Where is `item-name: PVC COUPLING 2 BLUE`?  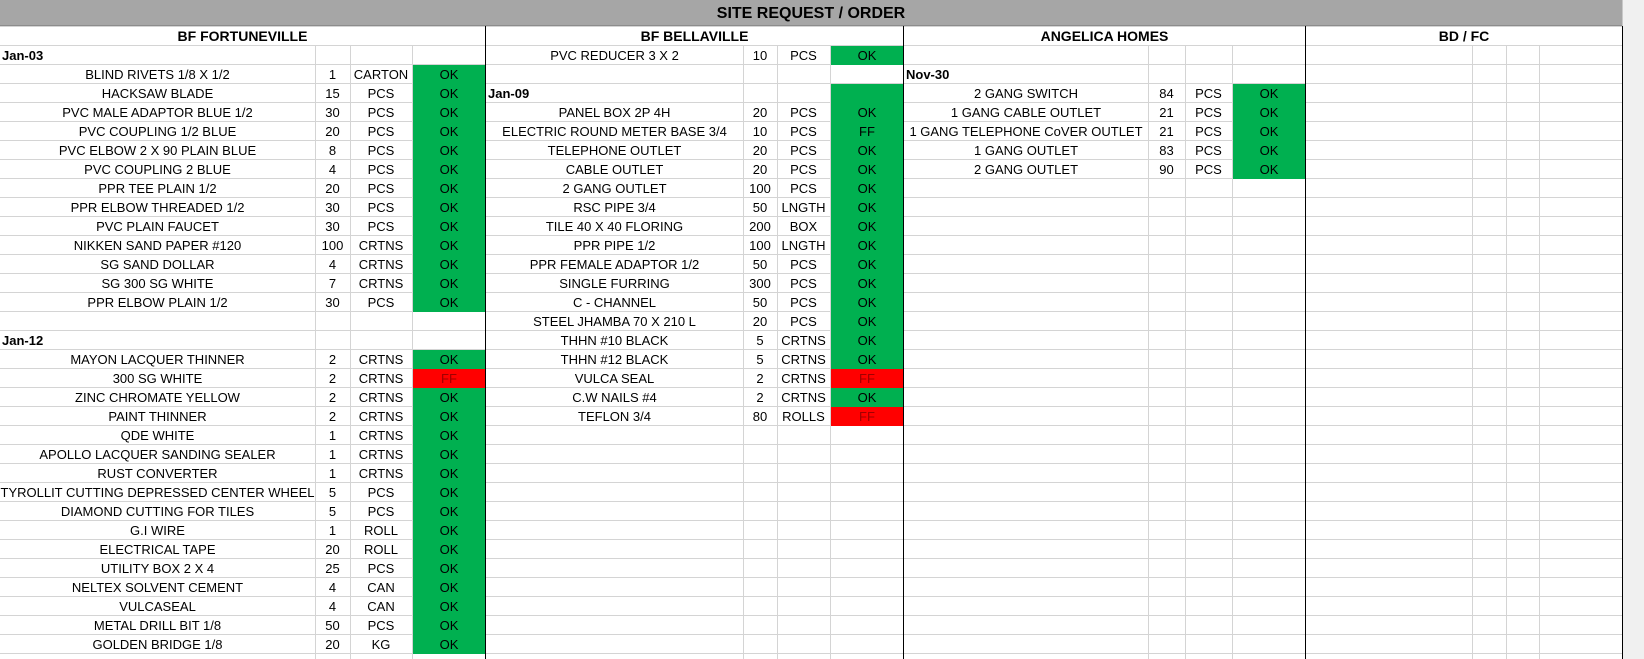
item-name: PVC COUPLING 2 BLUE is located at coordinates (157, 169).